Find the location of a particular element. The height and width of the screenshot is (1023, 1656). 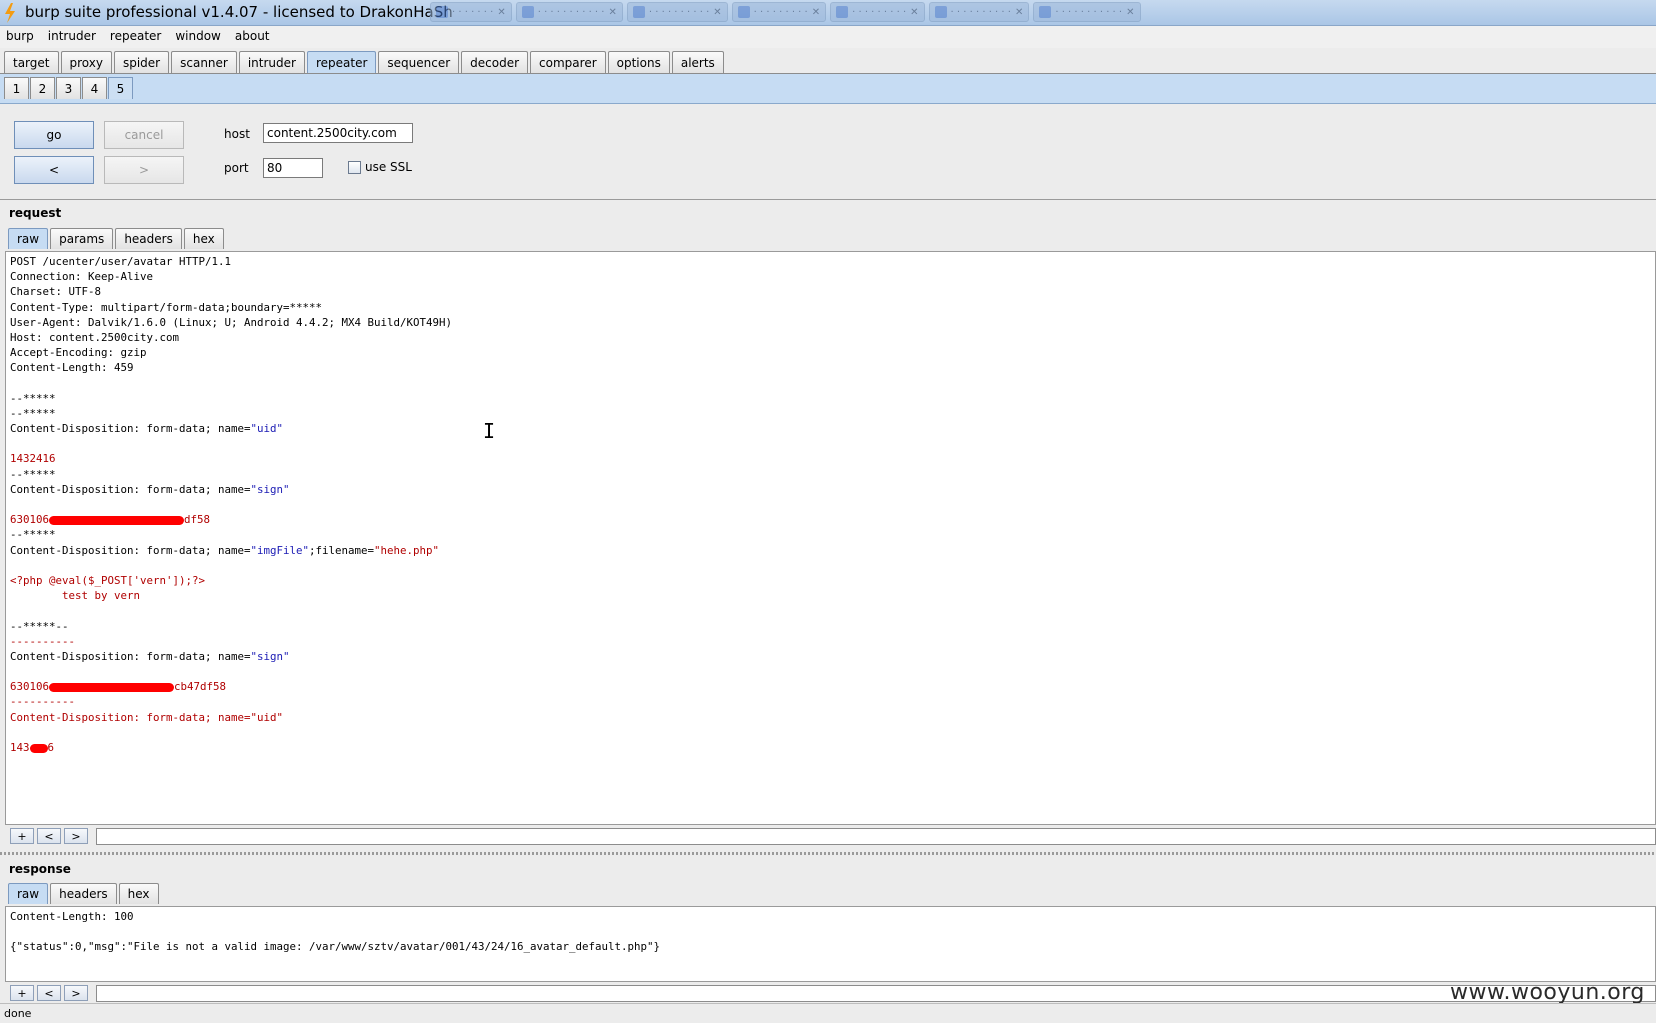

tab-intruder: intruder is located at coordinates (271, 62).